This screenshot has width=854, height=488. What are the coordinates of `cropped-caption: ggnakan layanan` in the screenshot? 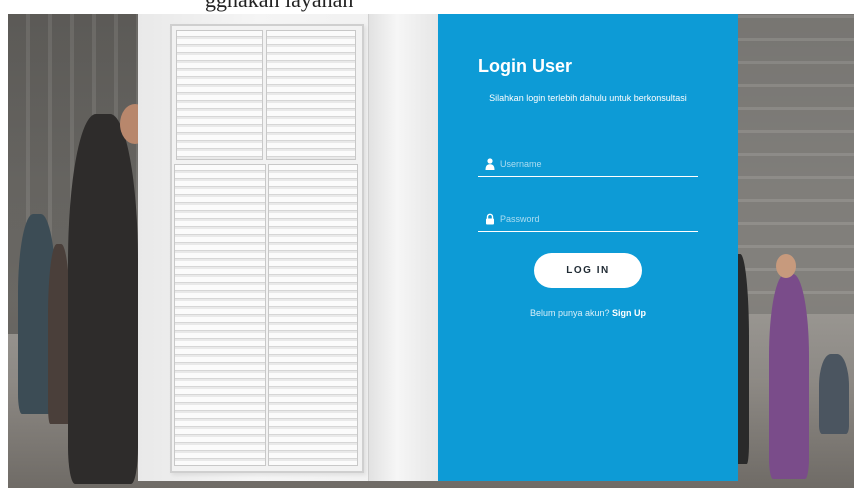 It's located at (279, 6).